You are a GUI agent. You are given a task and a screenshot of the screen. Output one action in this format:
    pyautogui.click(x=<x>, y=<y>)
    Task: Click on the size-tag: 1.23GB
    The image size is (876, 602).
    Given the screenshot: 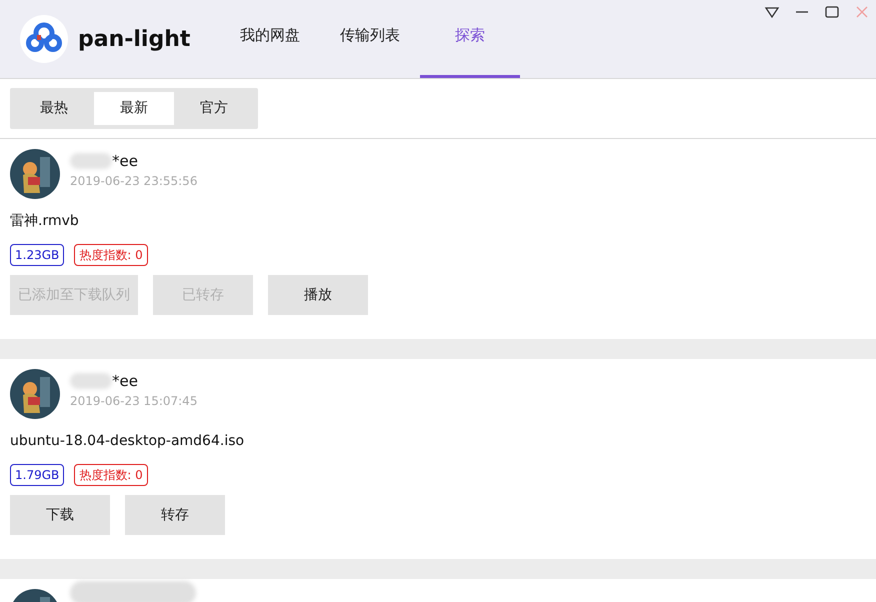 What is the action you would take?
    pyautogui.click(x=37, y=255)
    